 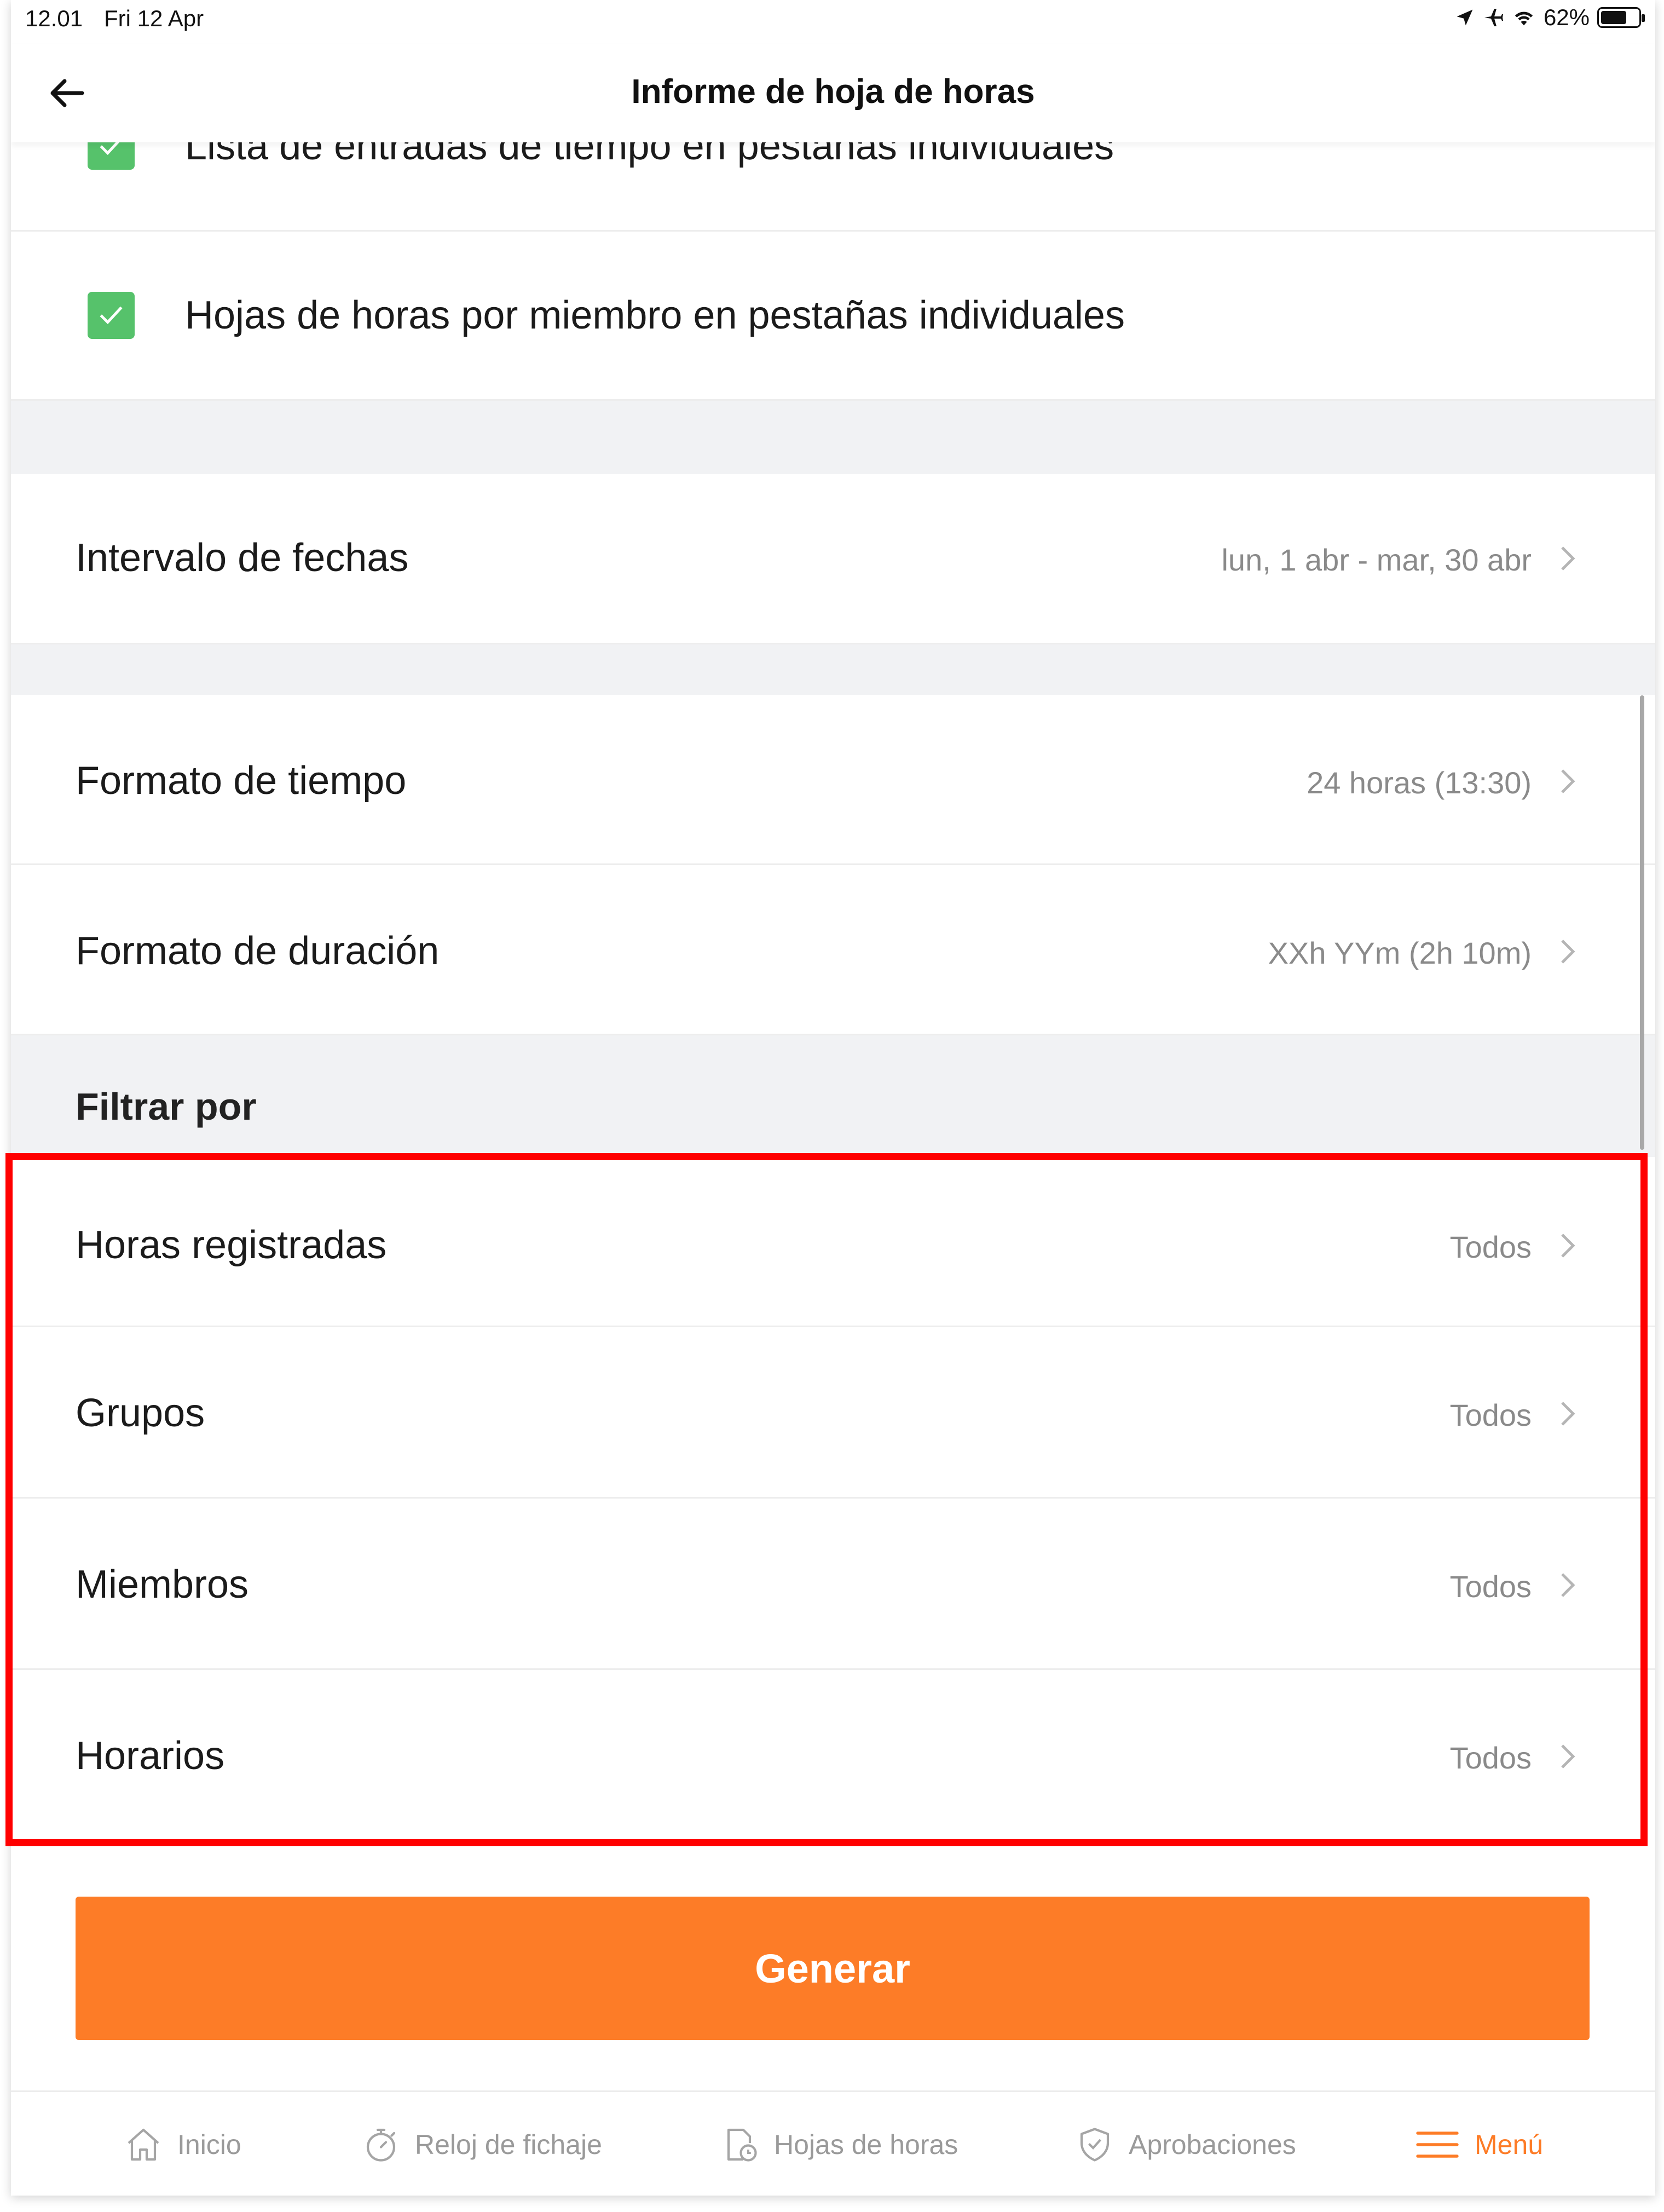 I want to click on setting-label: Formato de duración, so click(x=258, y=951).